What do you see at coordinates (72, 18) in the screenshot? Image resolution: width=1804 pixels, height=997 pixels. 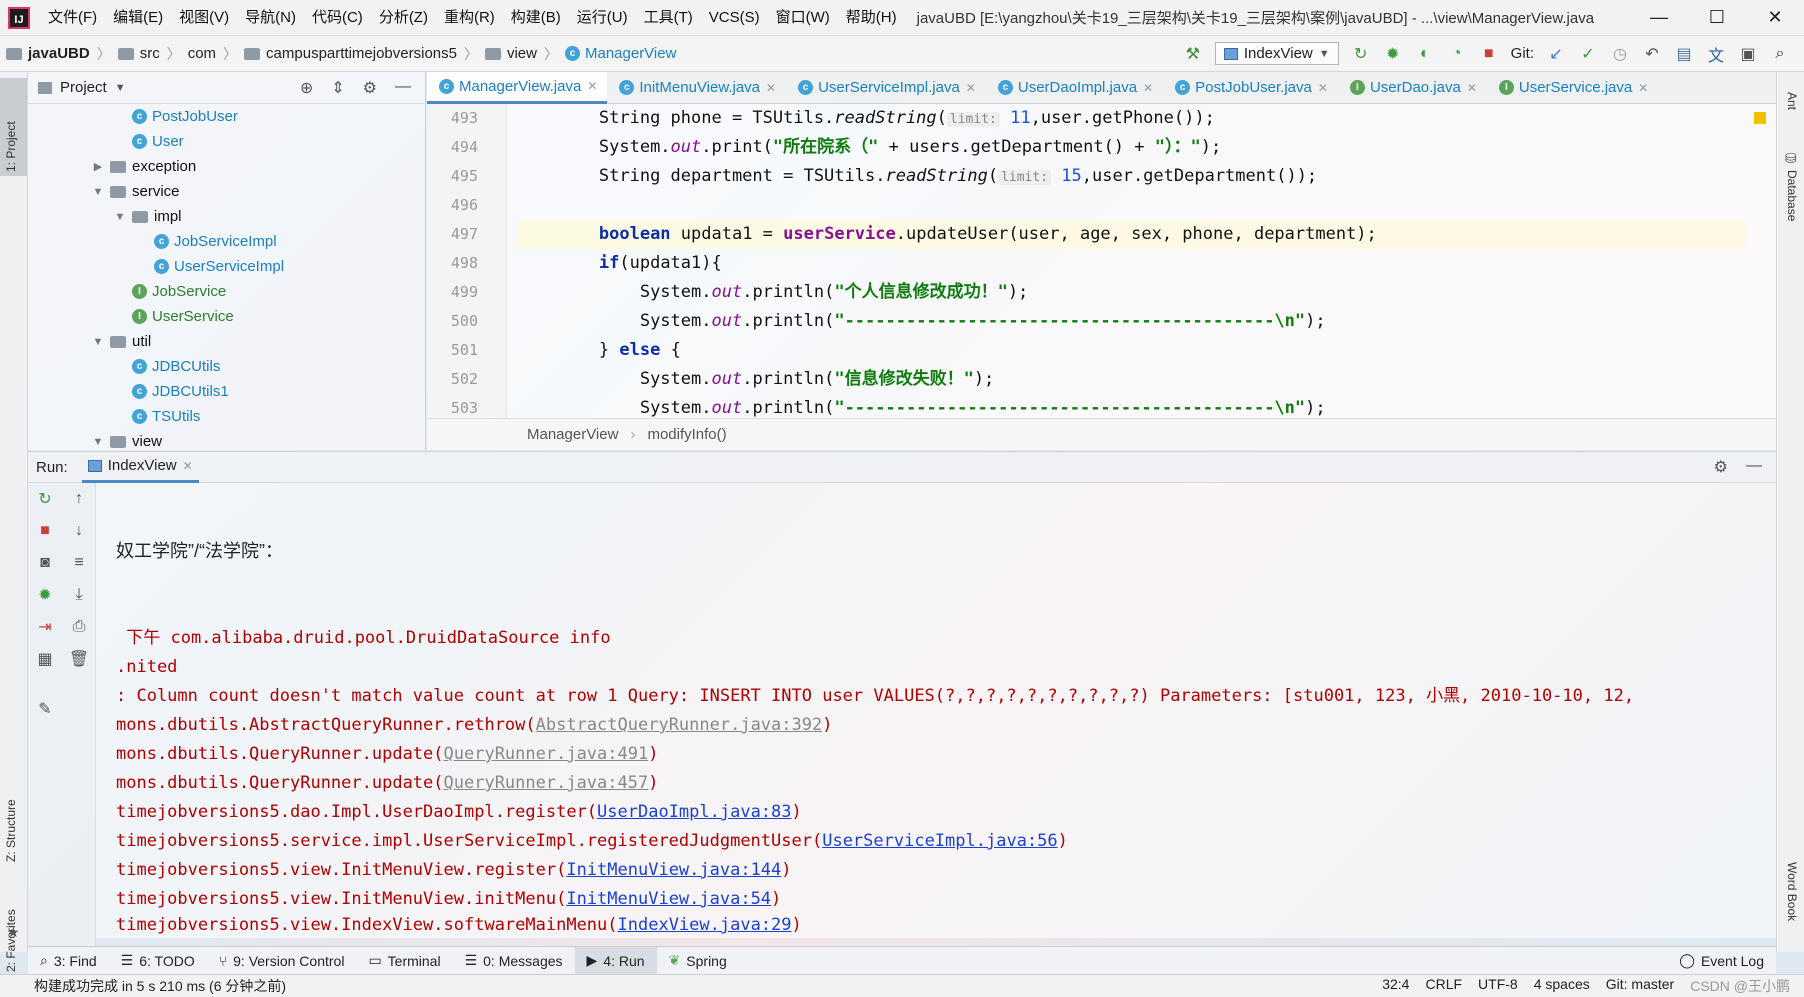 I see `menu-file: 文件(F)` at bounding box center [72, 18].